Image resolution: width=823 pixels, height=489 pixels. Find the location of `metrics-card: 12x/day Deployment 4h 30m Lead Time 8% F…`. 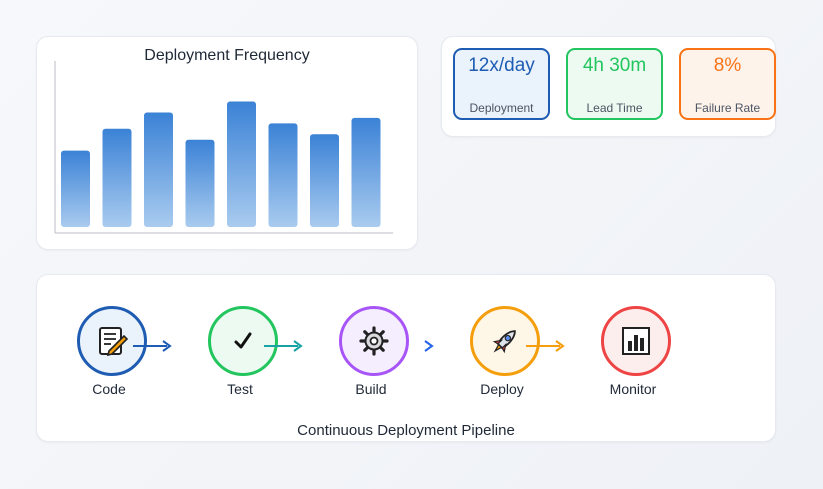

metrics-card: 12x/day Deployment 4h 30m Lead Time 8% F… is located at coordinates (608, 86).